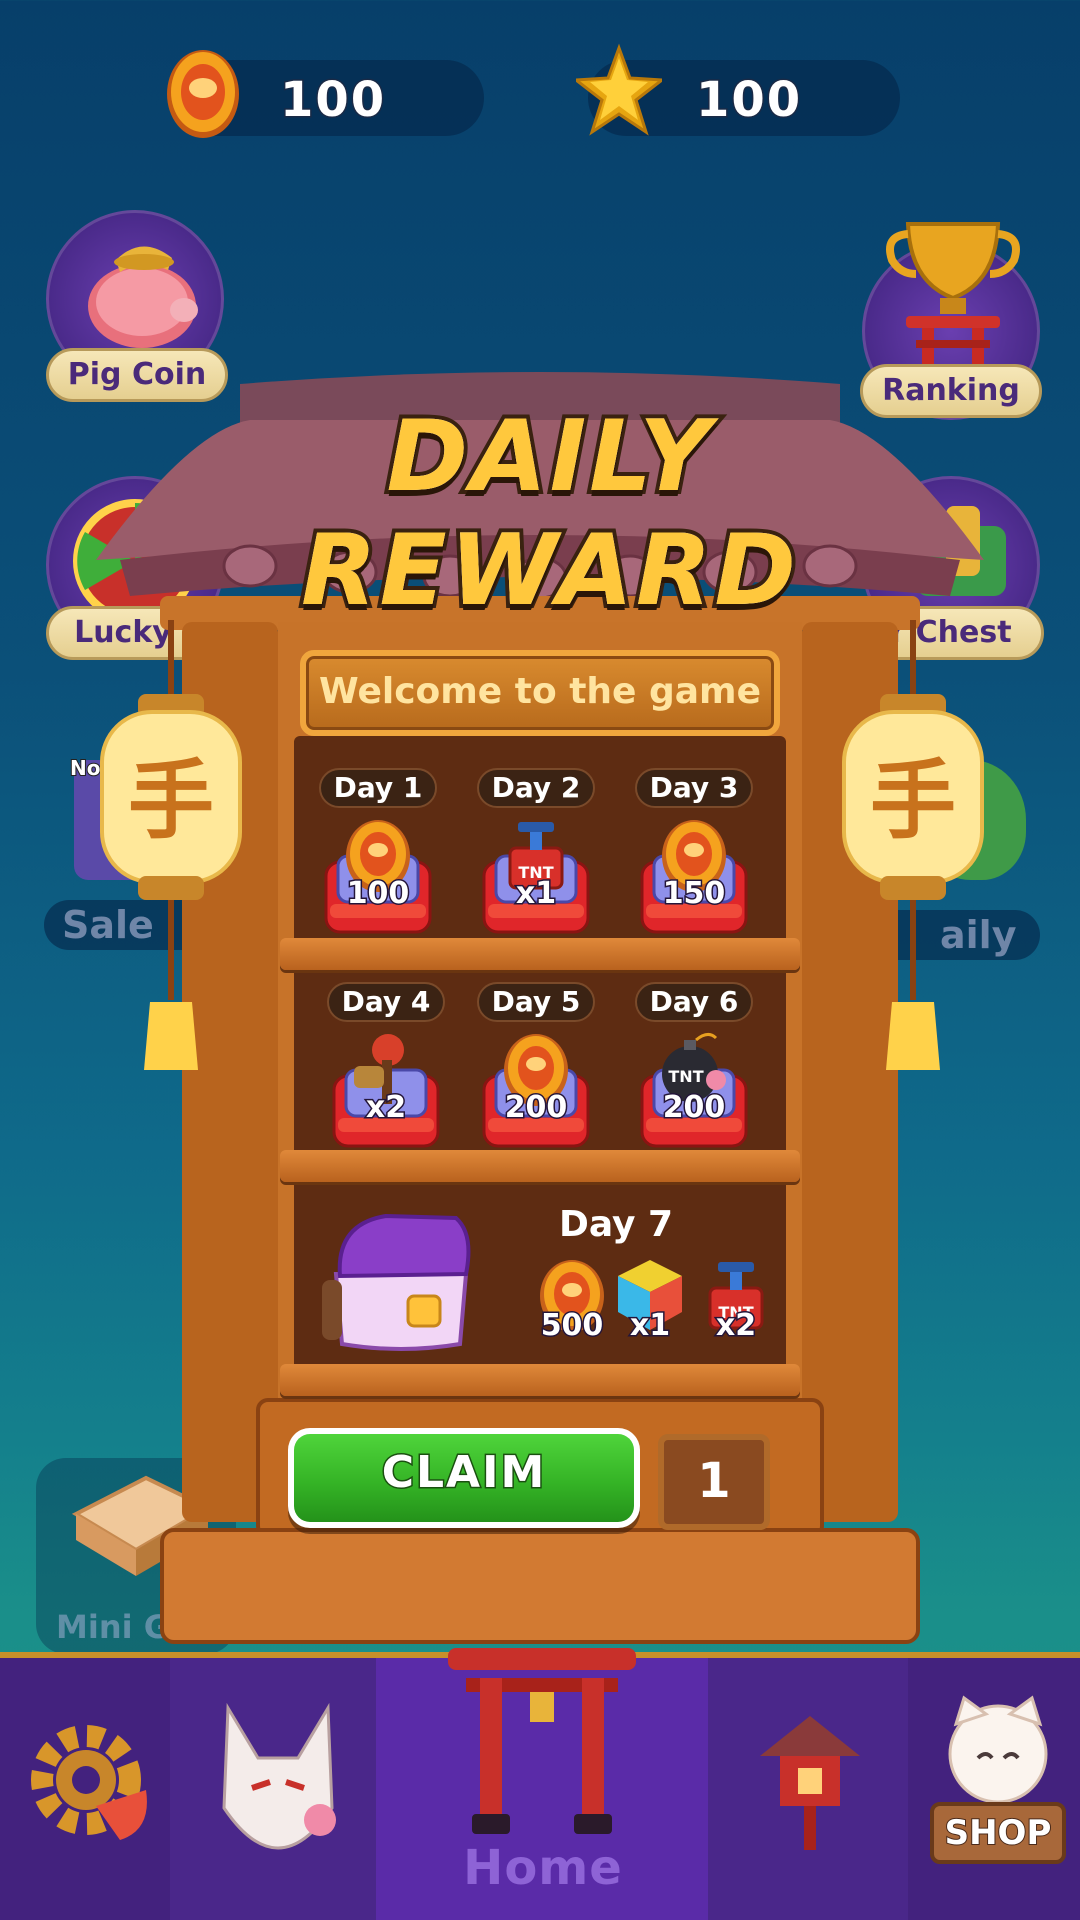  I want to click on nav-avatar, so click(273, 1789).